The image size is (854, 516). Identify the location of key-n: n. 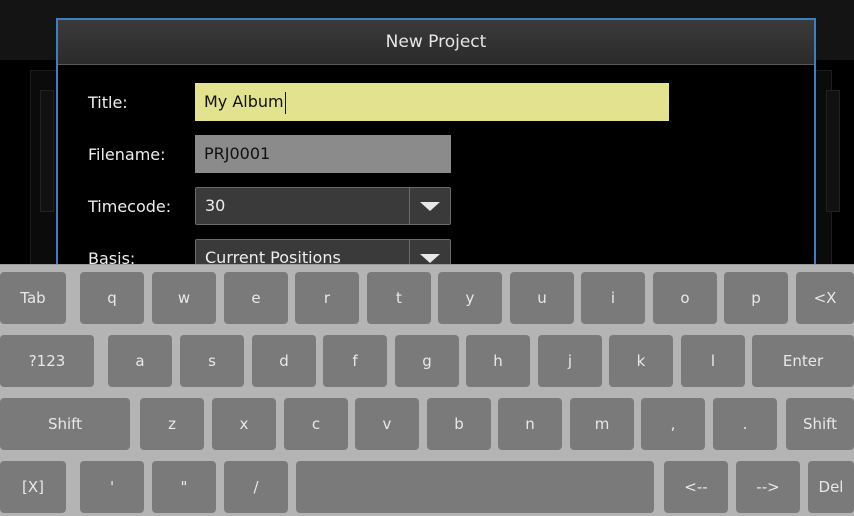
(530, 424).